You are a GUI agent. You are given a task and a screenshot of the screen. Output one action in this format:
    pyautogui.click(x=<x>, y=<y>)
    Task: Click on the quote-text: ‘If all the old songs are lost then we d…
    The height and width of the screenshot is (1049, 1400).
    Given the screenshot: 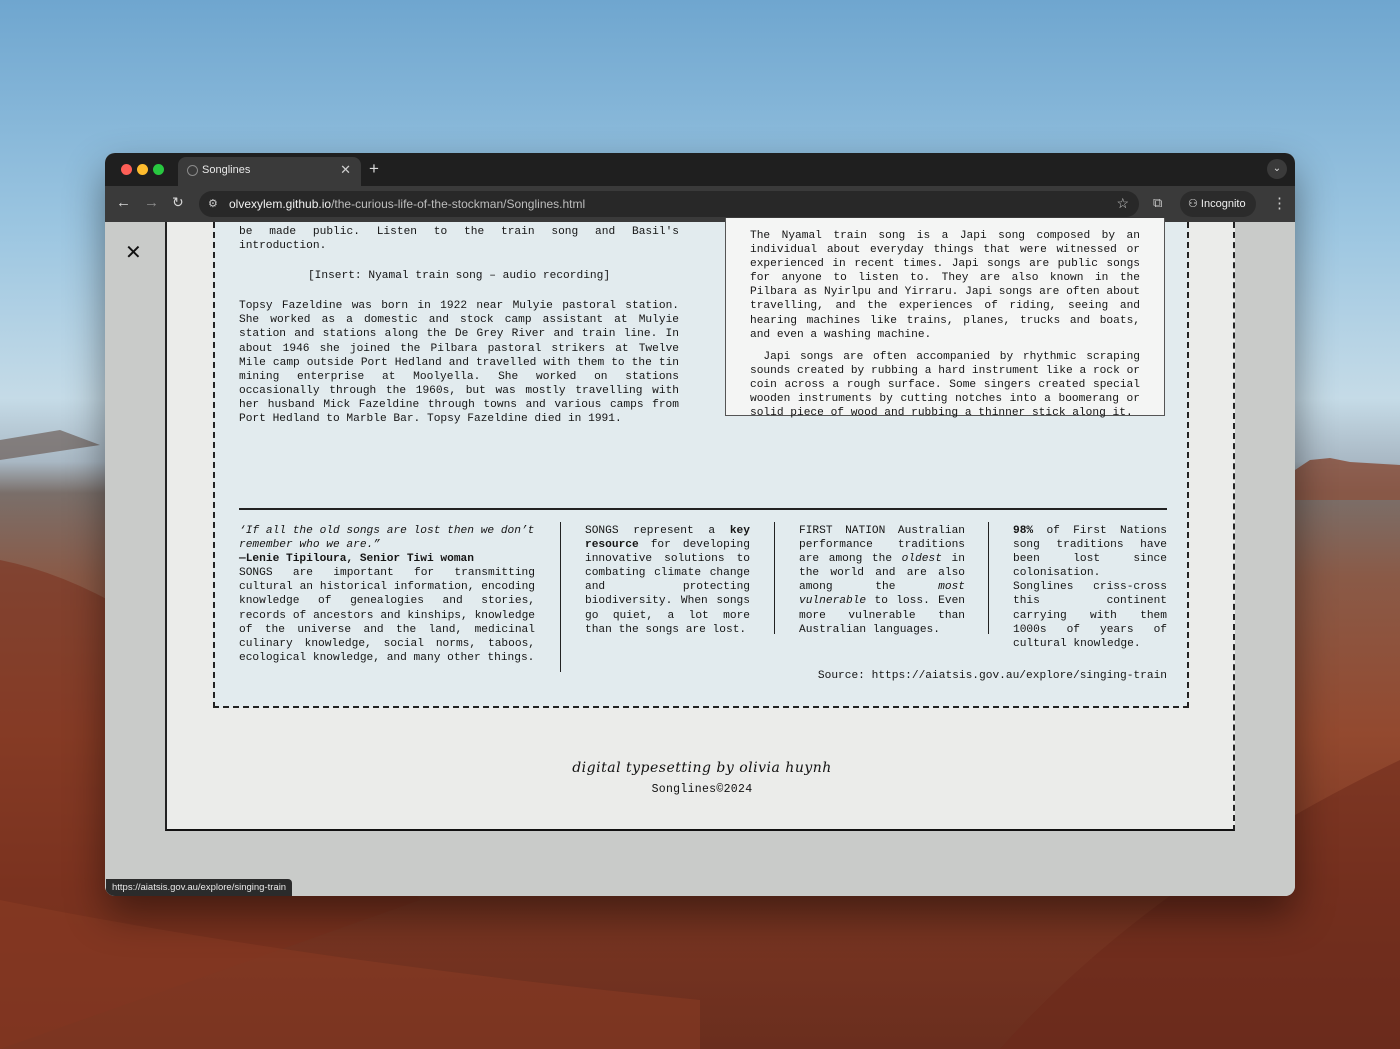 What is the action you would take?
    pyautogui.click(x=387, y=538)
    